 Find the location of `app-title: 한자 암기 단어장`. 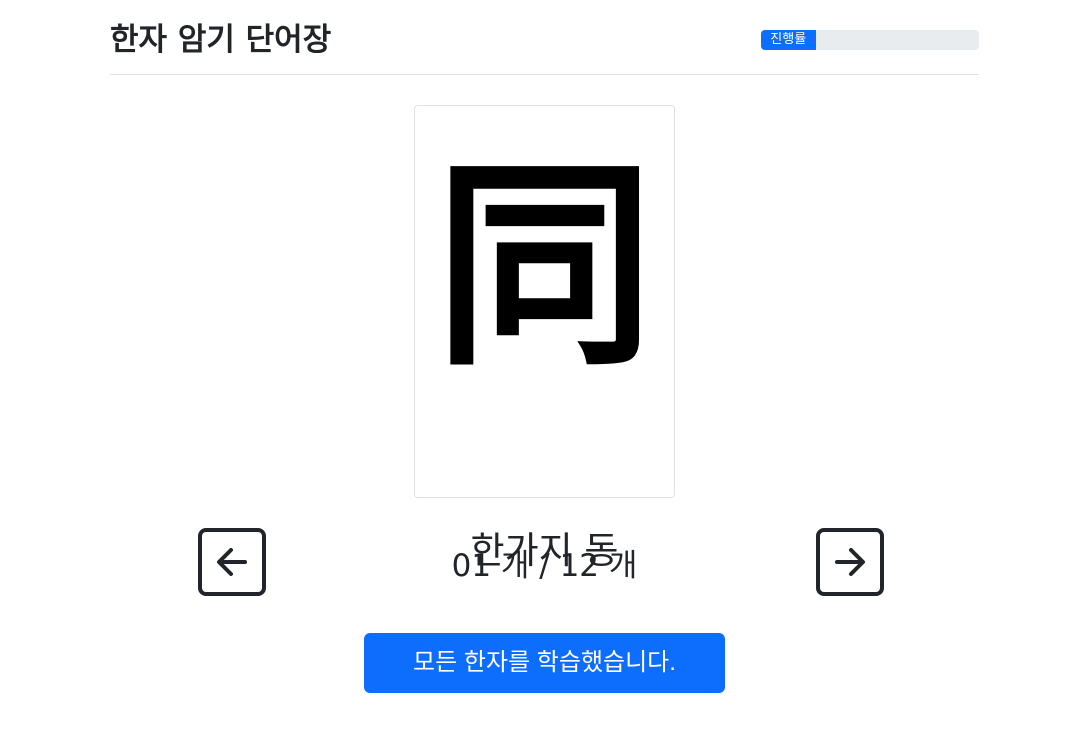

app-title: 한자 암기 단어장 is located at coordinates (221, 40).